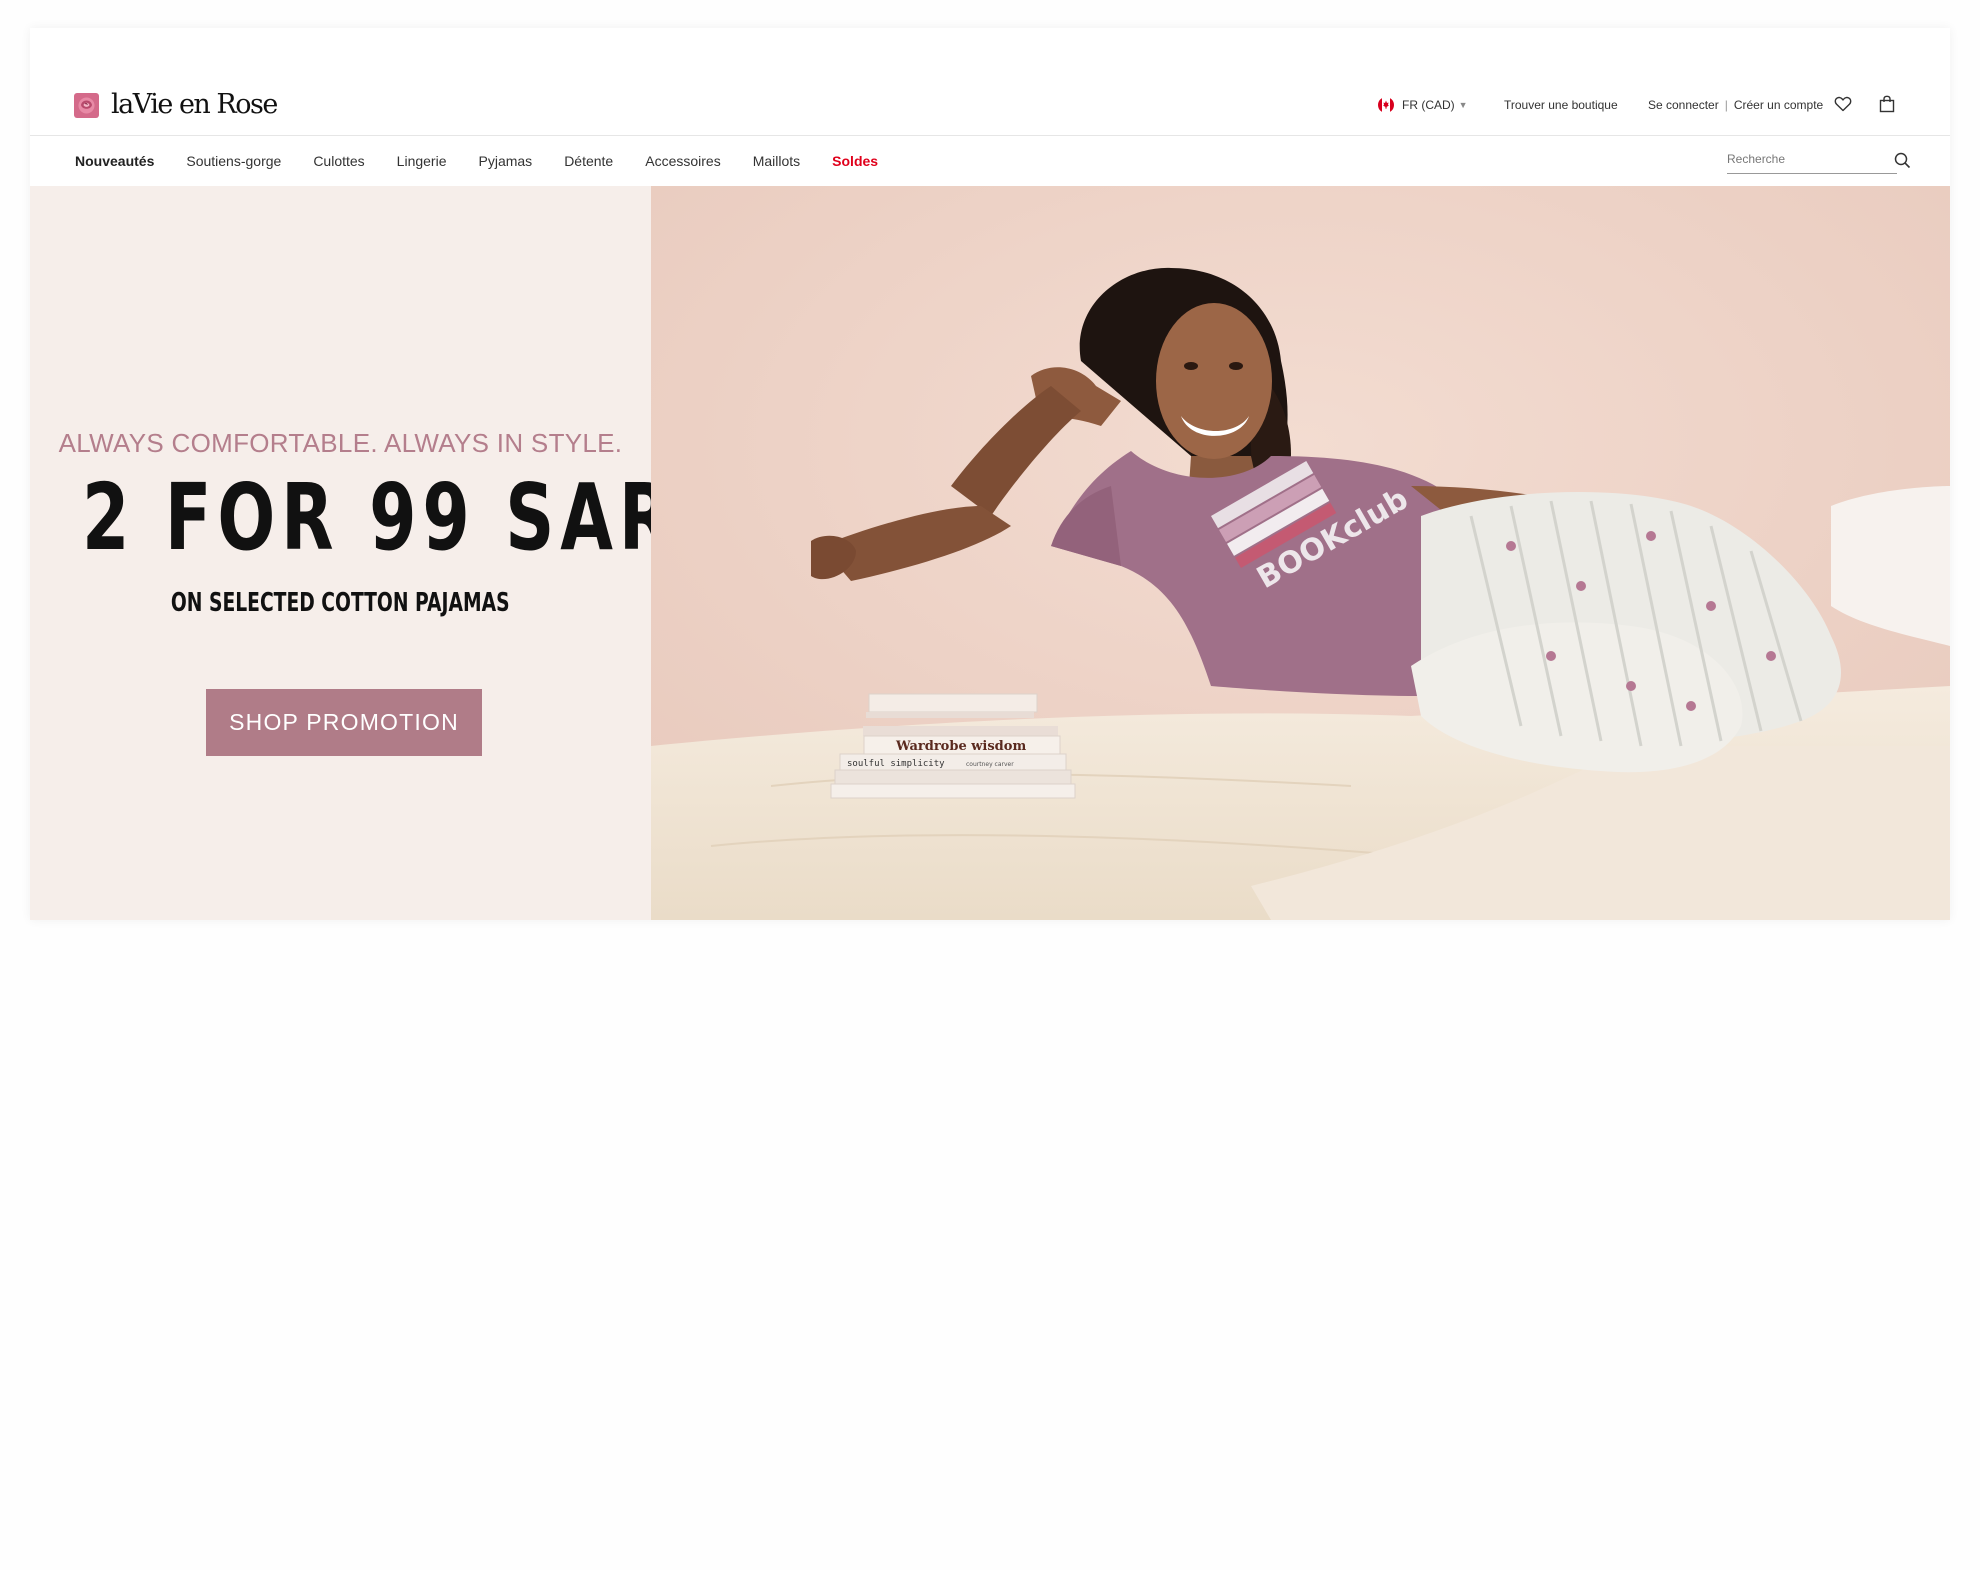 The width and height of the screenshot is (1980, 1570). I want to click on search-box, so click(1819, 161).